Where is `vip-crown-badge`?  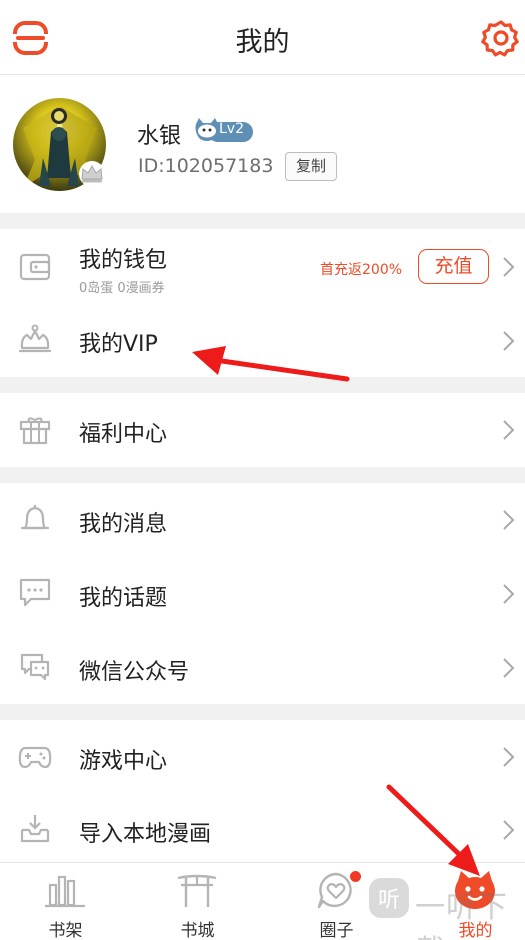
vip-crown-badge is located at coordinates (92, 174).